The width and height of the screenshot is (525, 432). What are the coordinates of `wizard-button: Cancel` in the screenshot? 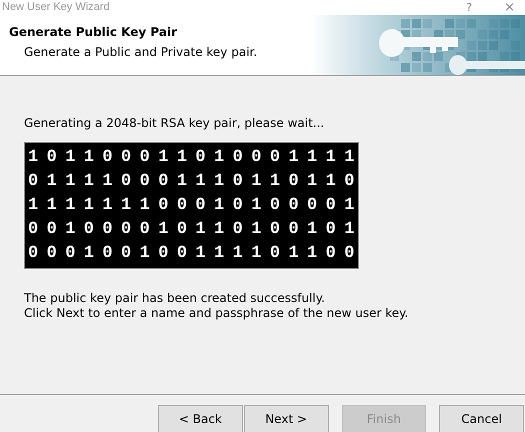 It's located at (481, 418).